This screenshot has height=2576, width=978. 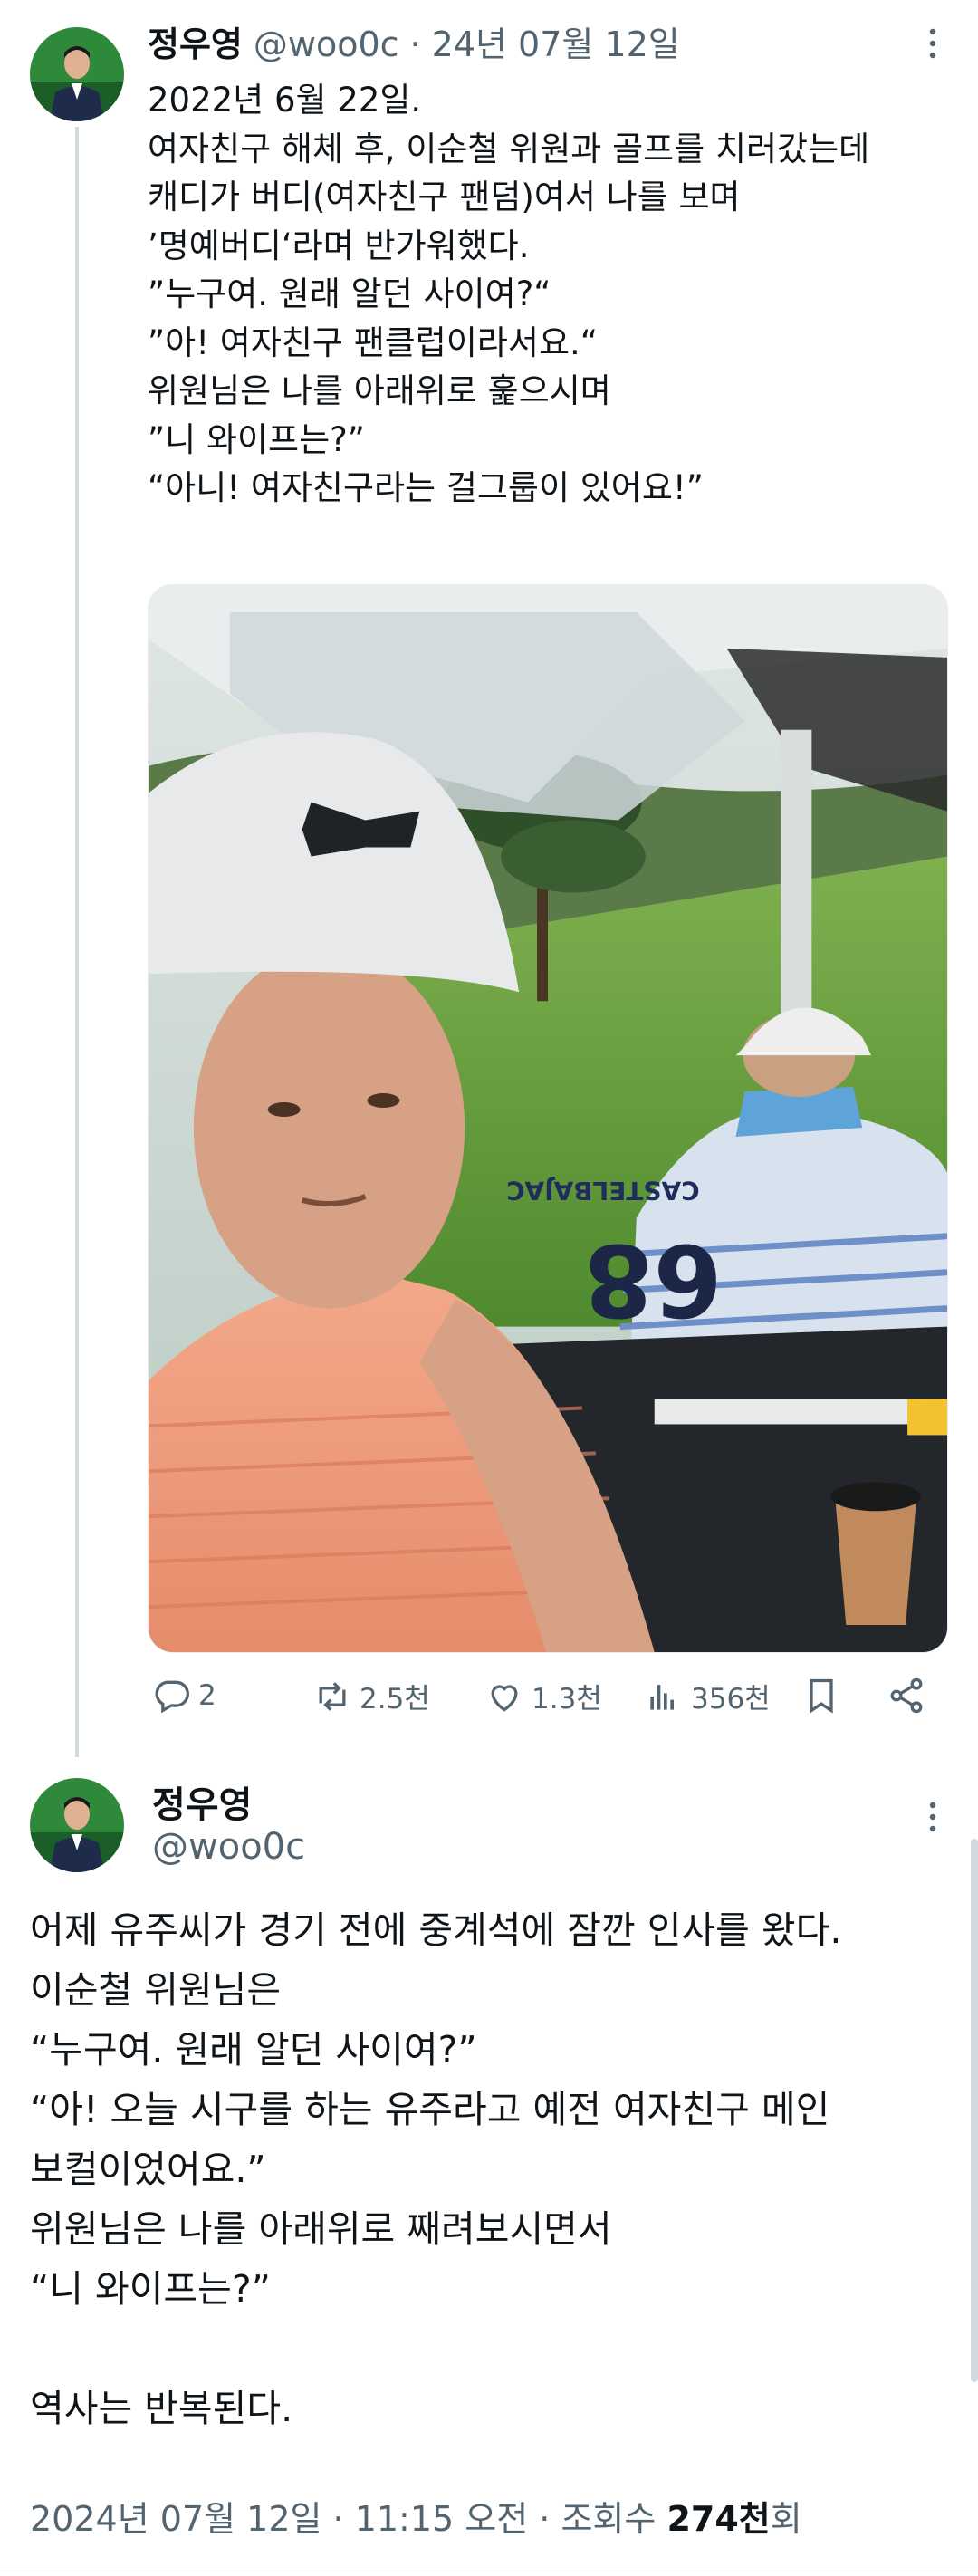 I want to click on views-count: 356천, so click(x=731, y=1699).